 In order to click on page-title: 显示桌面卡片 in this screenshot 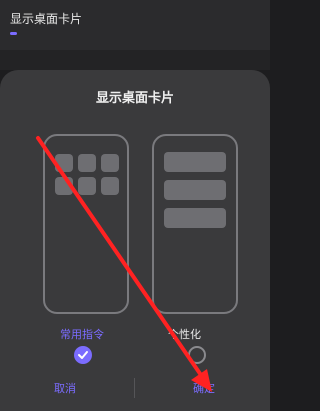, I will do `click(46, 19)`.